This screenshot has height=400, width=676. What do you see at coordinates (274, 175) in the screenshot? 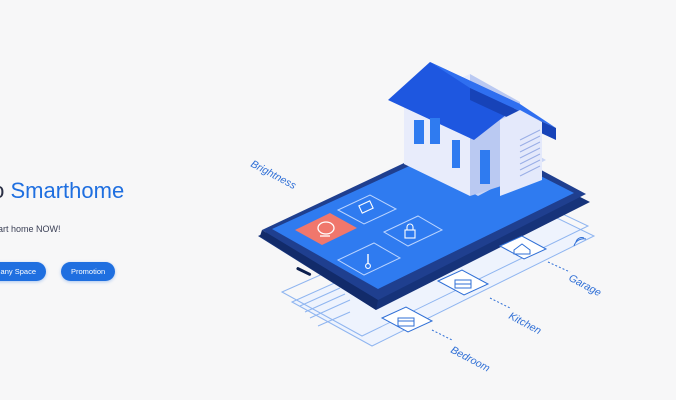
I see `brightness-label: Brightness` at bounding box center [274, 175].